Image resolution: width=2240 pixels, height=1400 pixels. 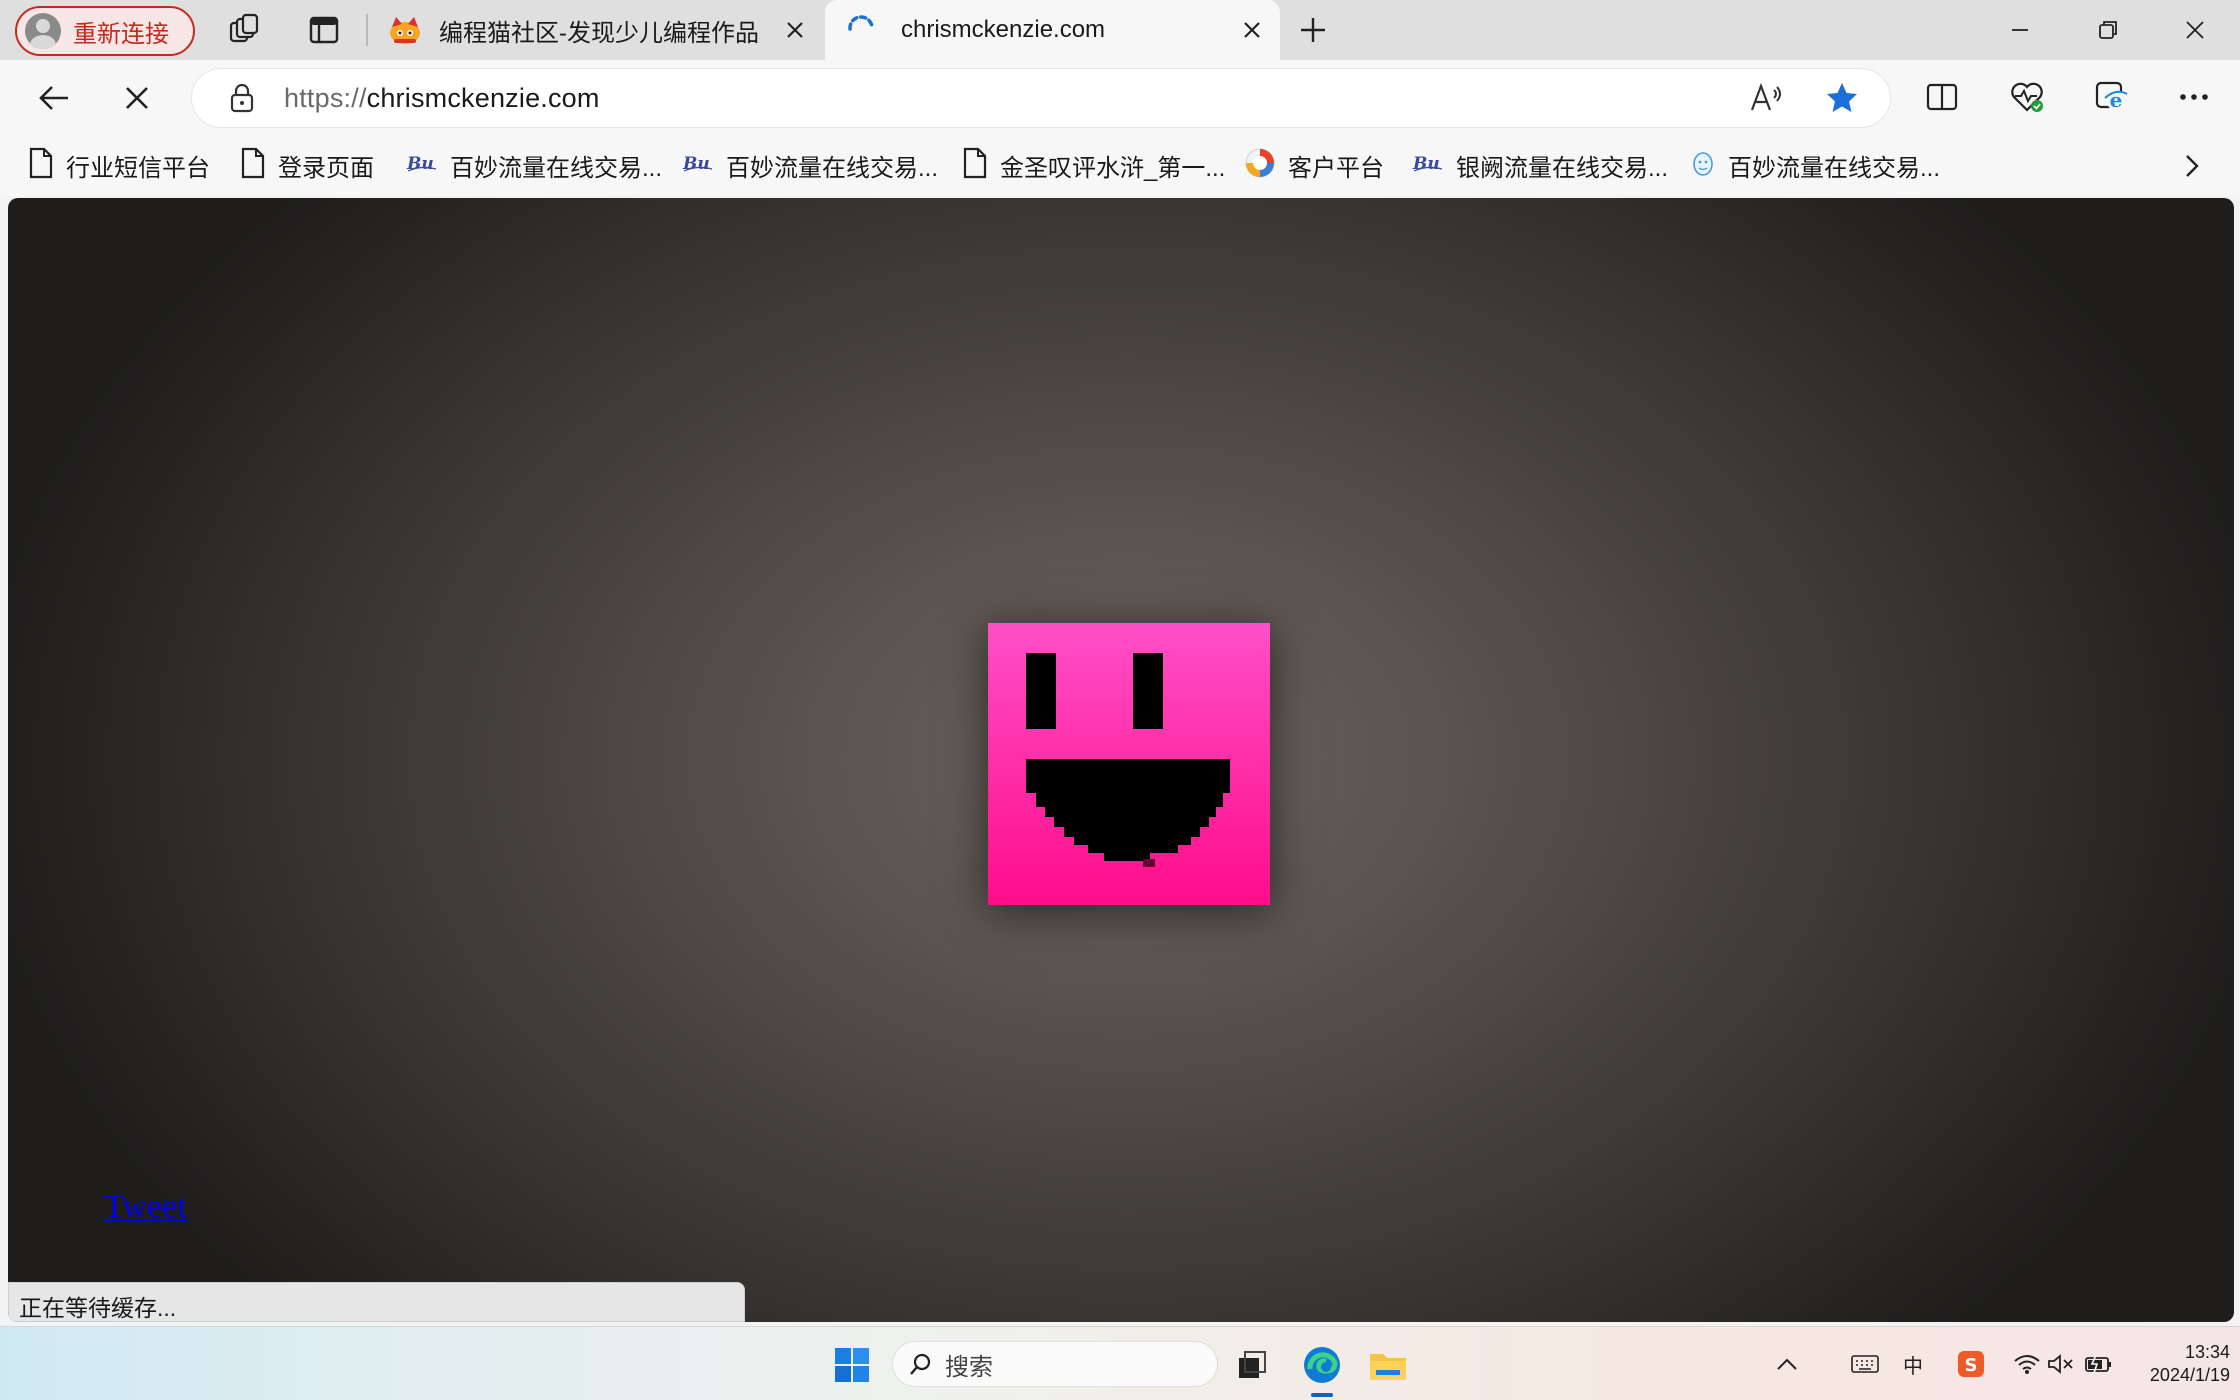 What do you see at coordinates (326, 168) in the screenshot?
I see `favorite-label: 登录页面` at bounding box center [326, 168].